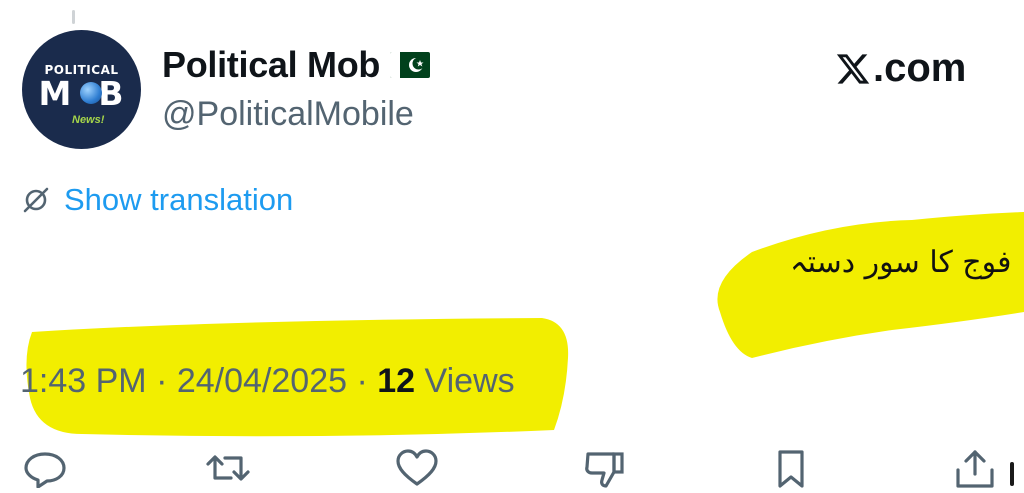  Describe the element at coordinates (901, 262) in the screenshot. I see `post-text: فوج کا سور دستہ` at that location.